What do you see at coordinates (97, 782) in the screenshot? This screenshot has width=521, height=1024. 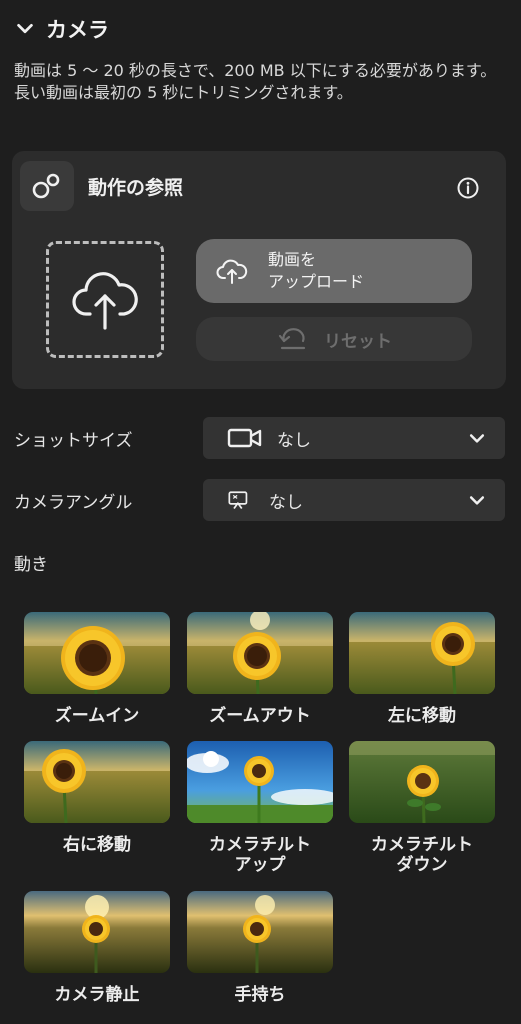 I see `move-right-thumbnail` at bounding box center [97, 782].